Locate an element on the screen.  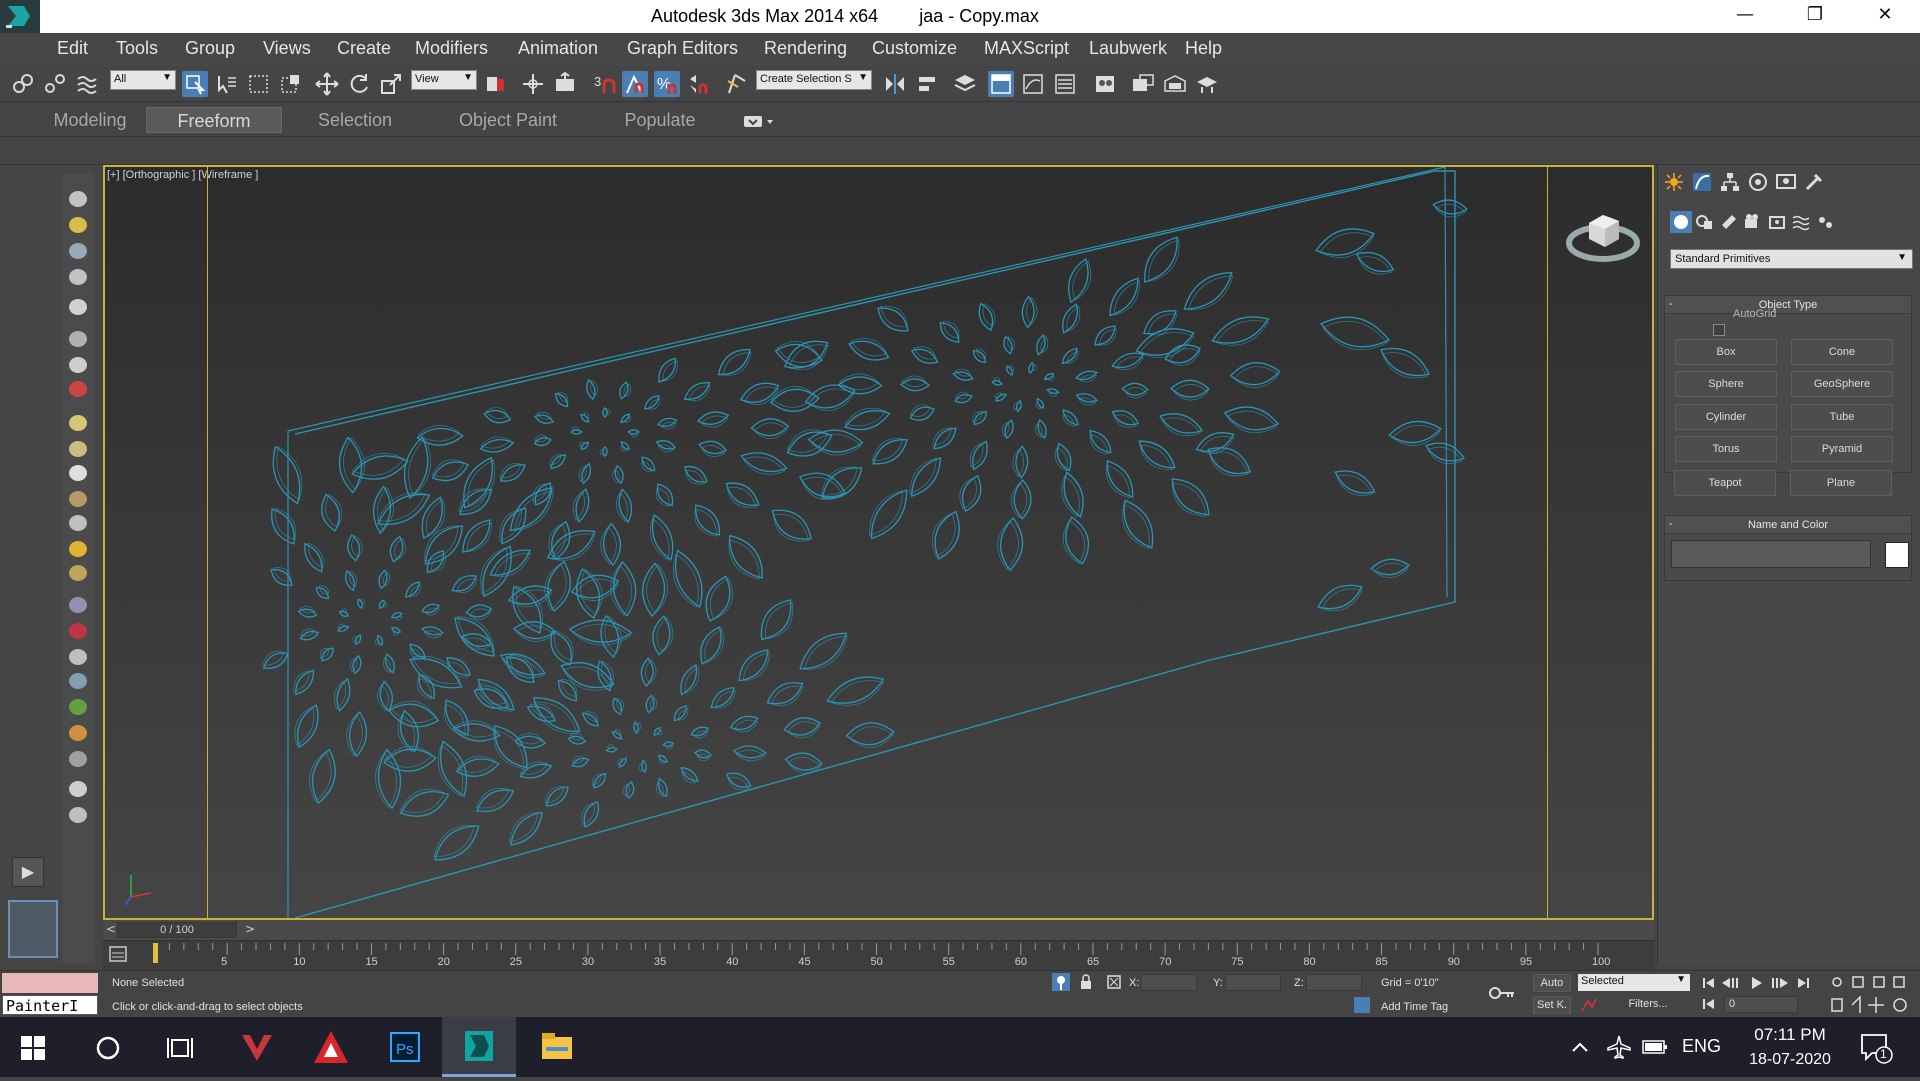
windows-start-icon is located at coordinates (33, 1050).